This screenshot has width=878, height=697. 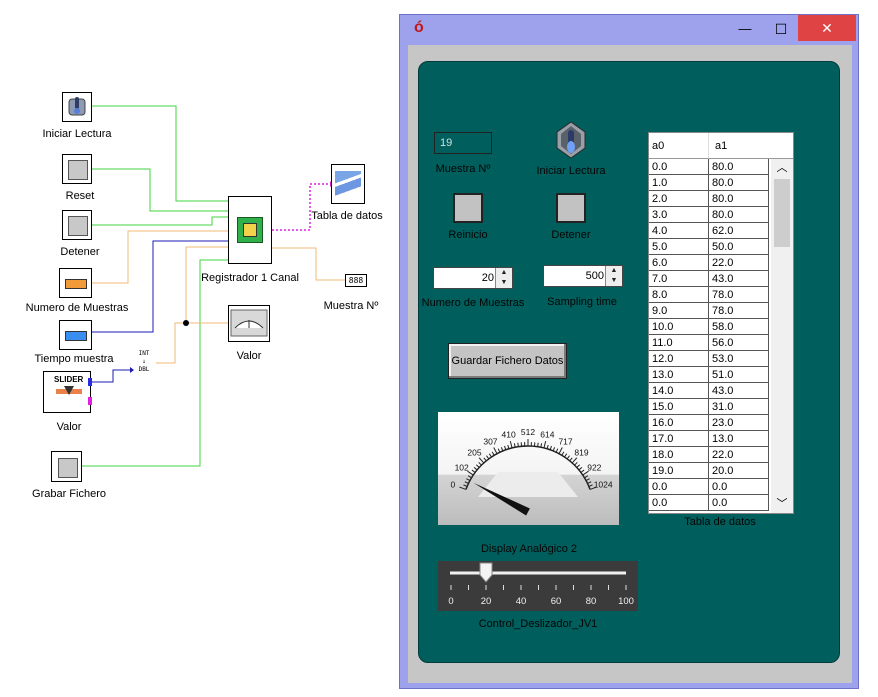 I want to click on guardar-fichero-button: Guardar Fichero Datos, so click(x=507, y=361).